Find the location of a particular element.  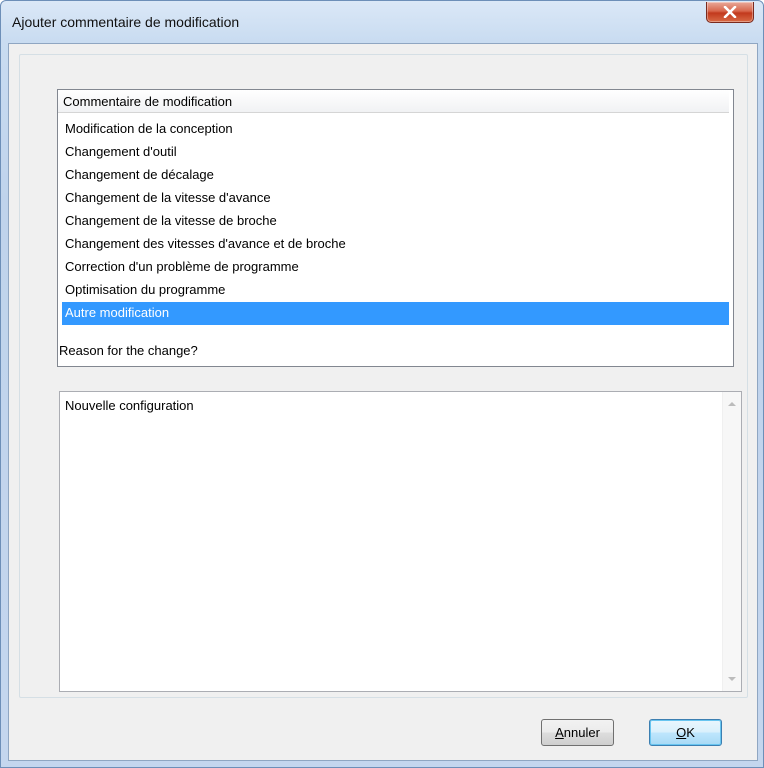

list-item: Correction d'un problème de programme is located at coordinates (395, 267).